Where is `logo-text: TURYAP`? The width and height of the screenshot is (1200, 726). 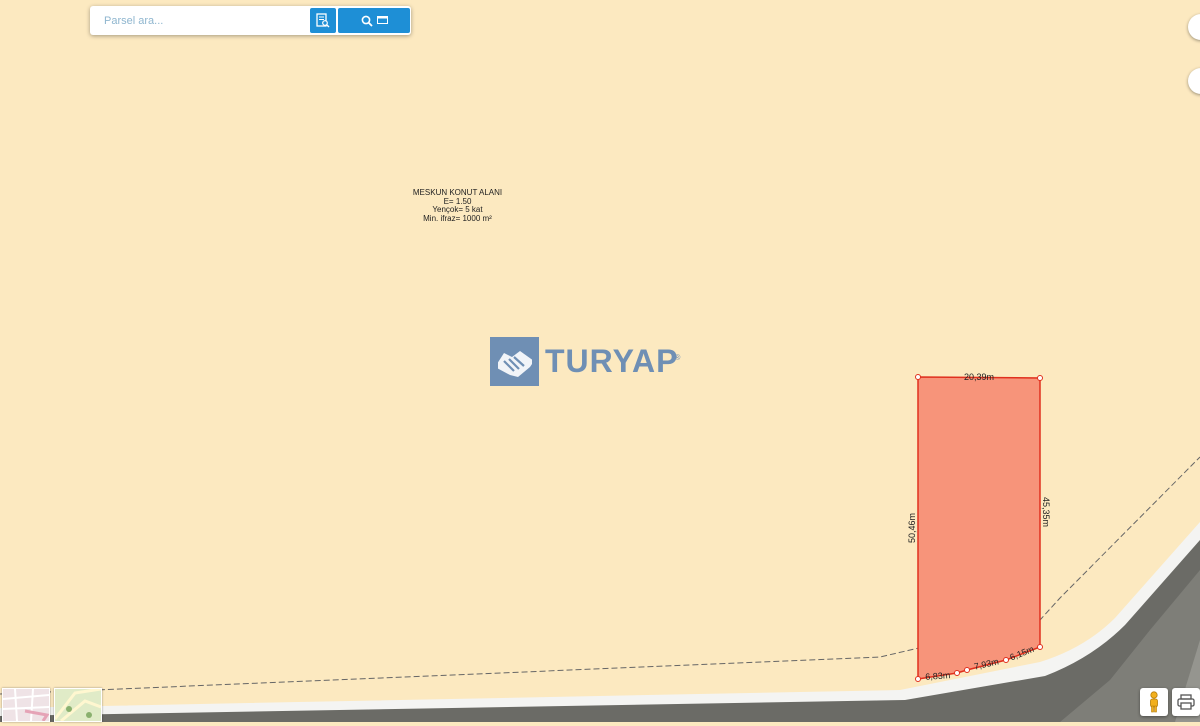
logo-text: TURYAP is located at coordinates (612, 360).